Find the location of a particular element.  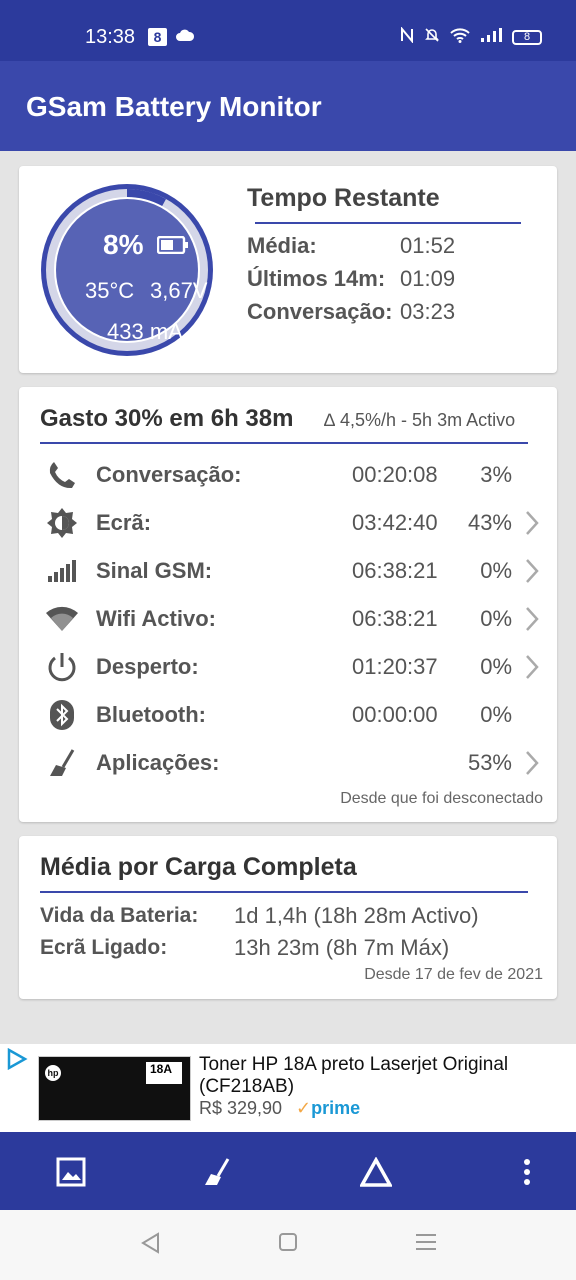

prime-badge: ✓prime is located at coordinates (328, 1108).